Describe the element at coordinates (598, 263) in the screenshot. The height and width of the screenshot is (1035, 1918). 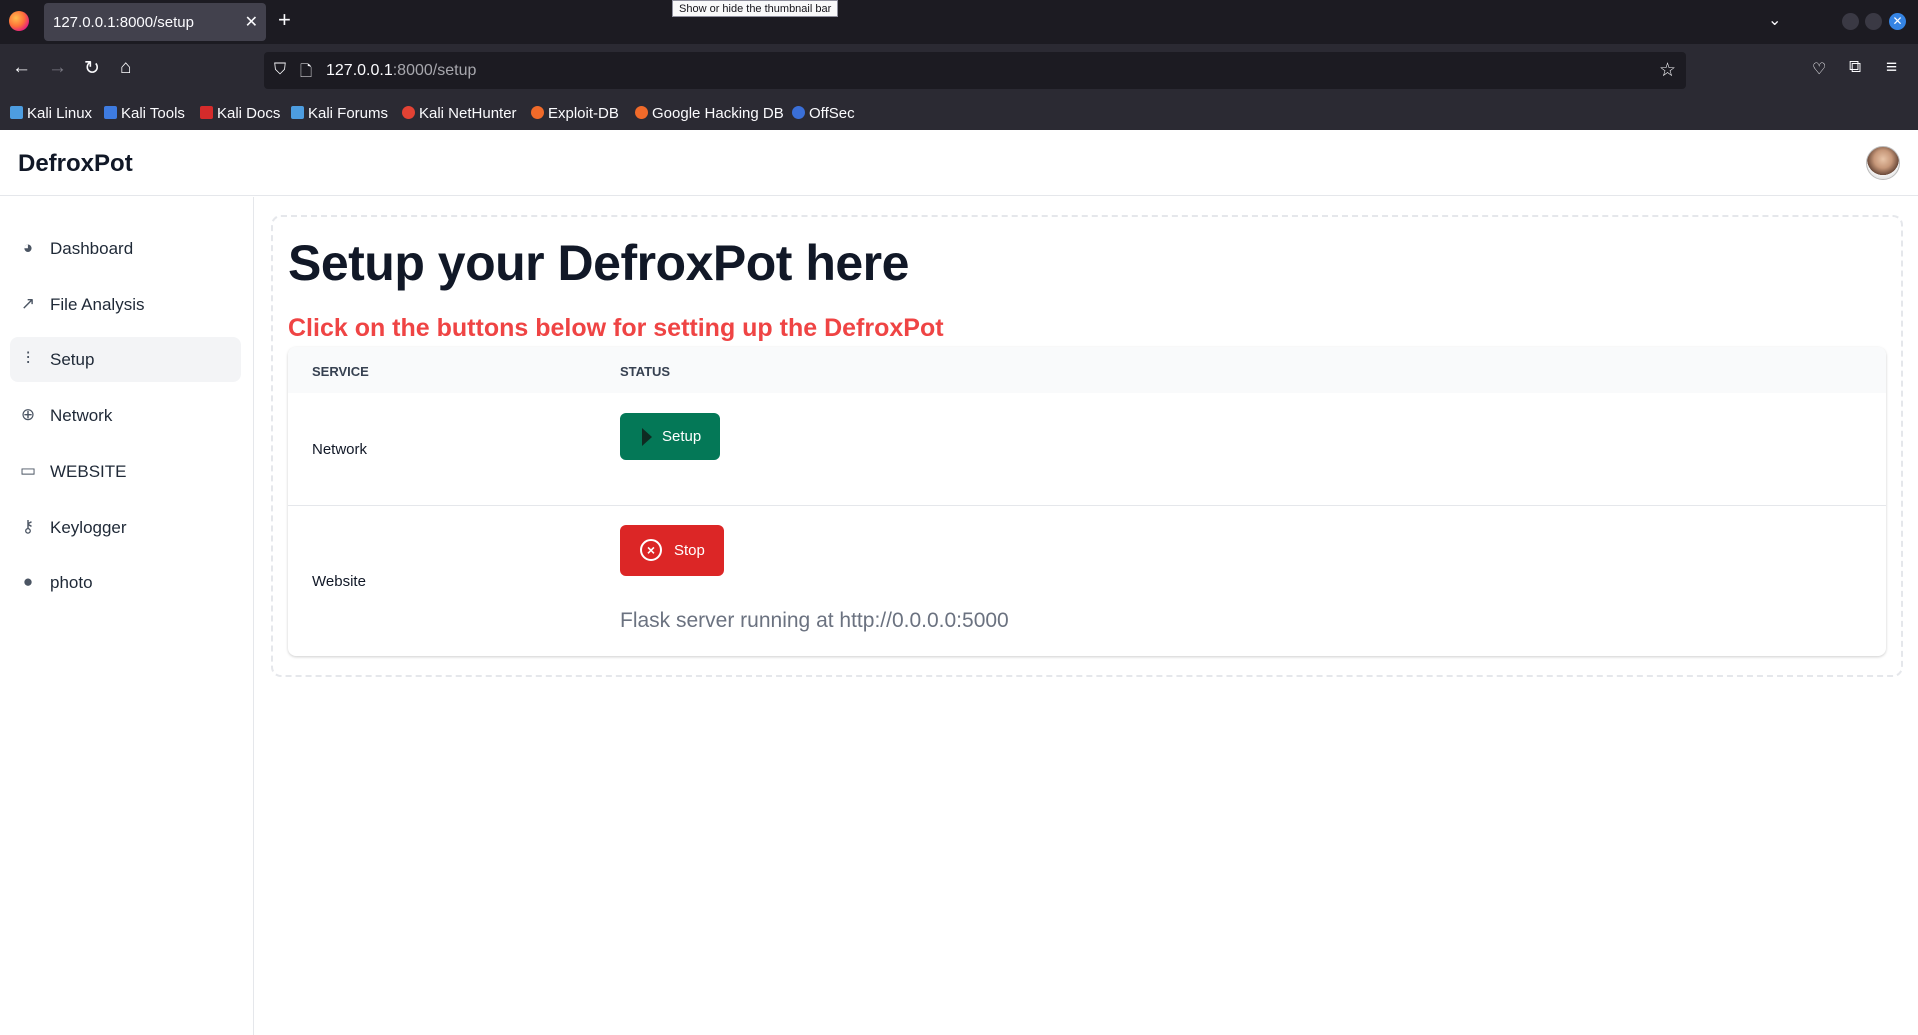
I see `page-title: Setup your DefroxPot here` at that location.